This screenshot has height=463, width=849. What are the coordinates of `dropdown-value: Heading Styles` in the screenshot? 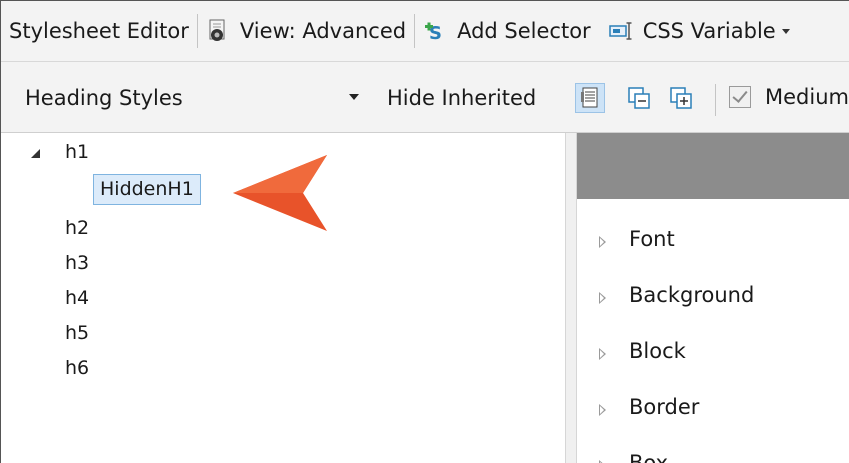 It's located at (104, 98).